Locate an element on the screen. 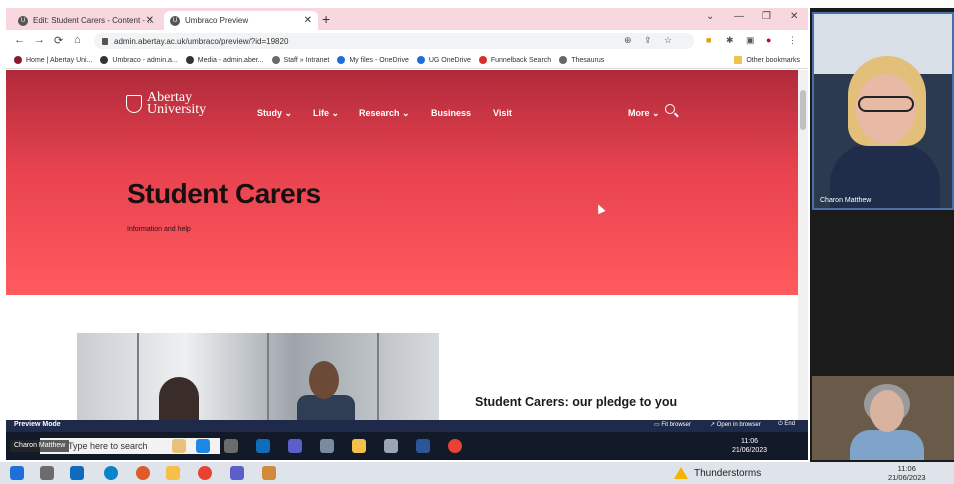 The width and height of the screenshot is (954, 484). bookmark-label: My files - OneDrive is located at coordinates (379, 60).